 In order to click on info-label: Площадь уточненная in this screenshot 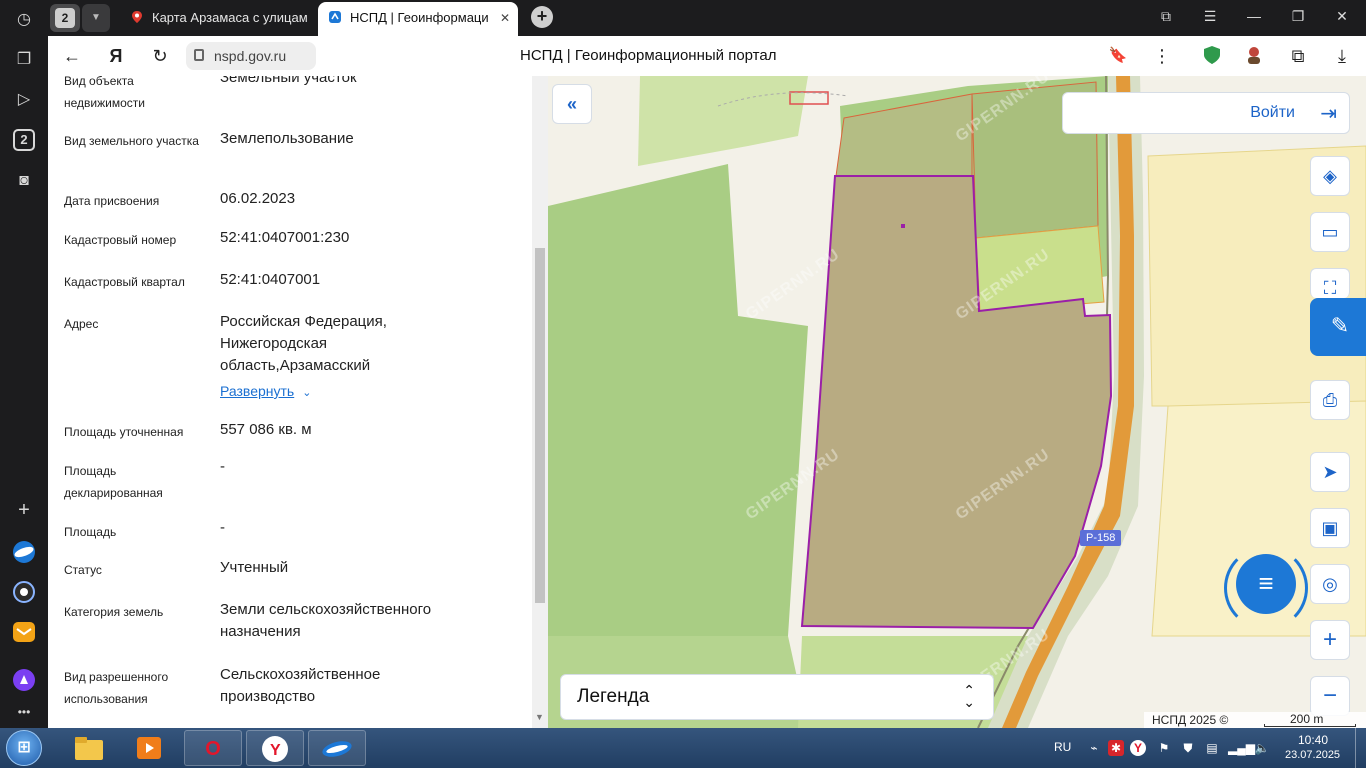, I will do `click(124, 432)`.